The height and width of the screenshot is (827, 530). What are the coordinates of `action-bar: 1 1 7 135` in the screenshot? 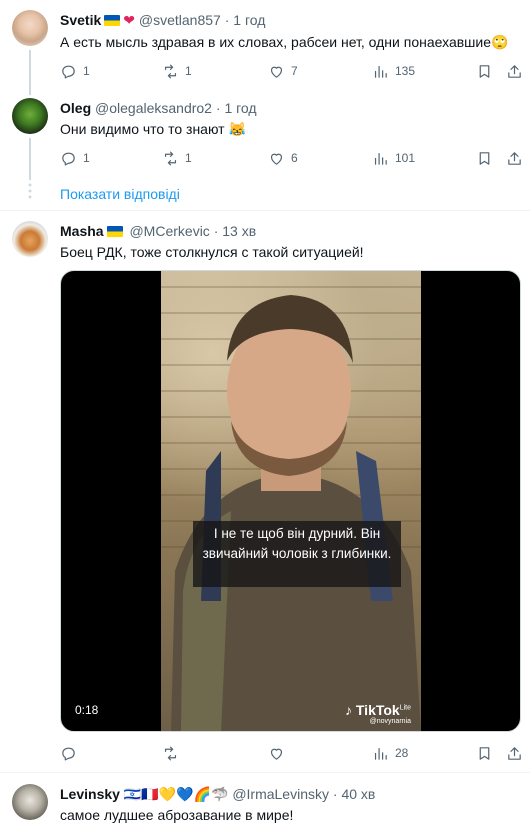 It's located at (291, 71).